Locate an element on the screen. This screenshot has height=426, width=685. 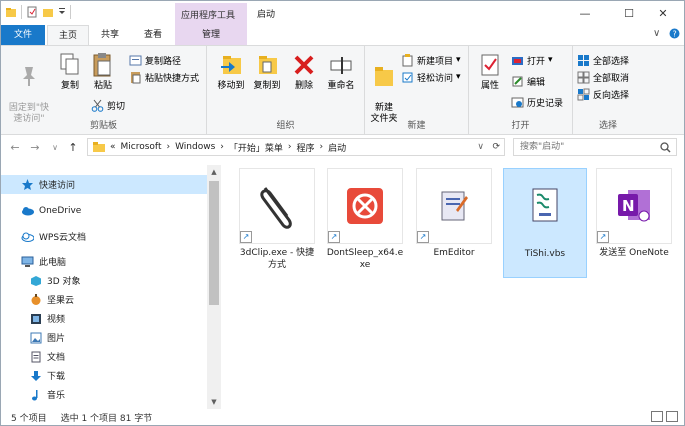
file-thumbnail: ↗ is located at coordinates (277, 206).